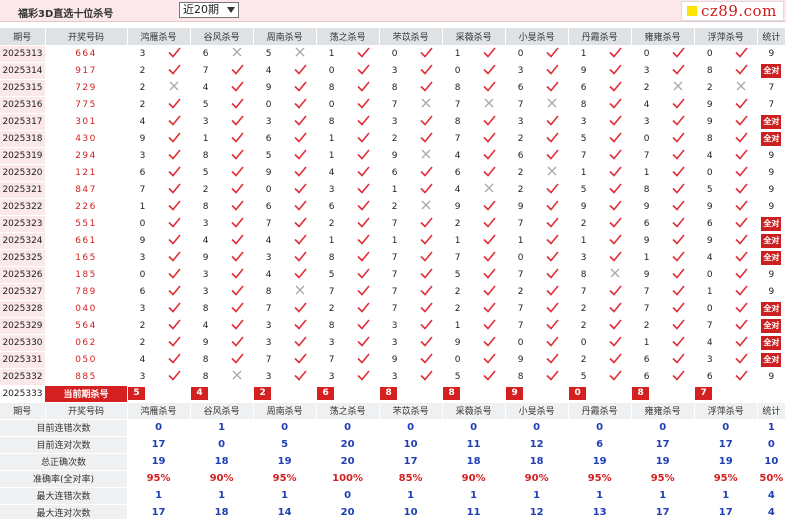 The image size is (786, 519). I want to click on kill-number: 4, so click(710, 258).